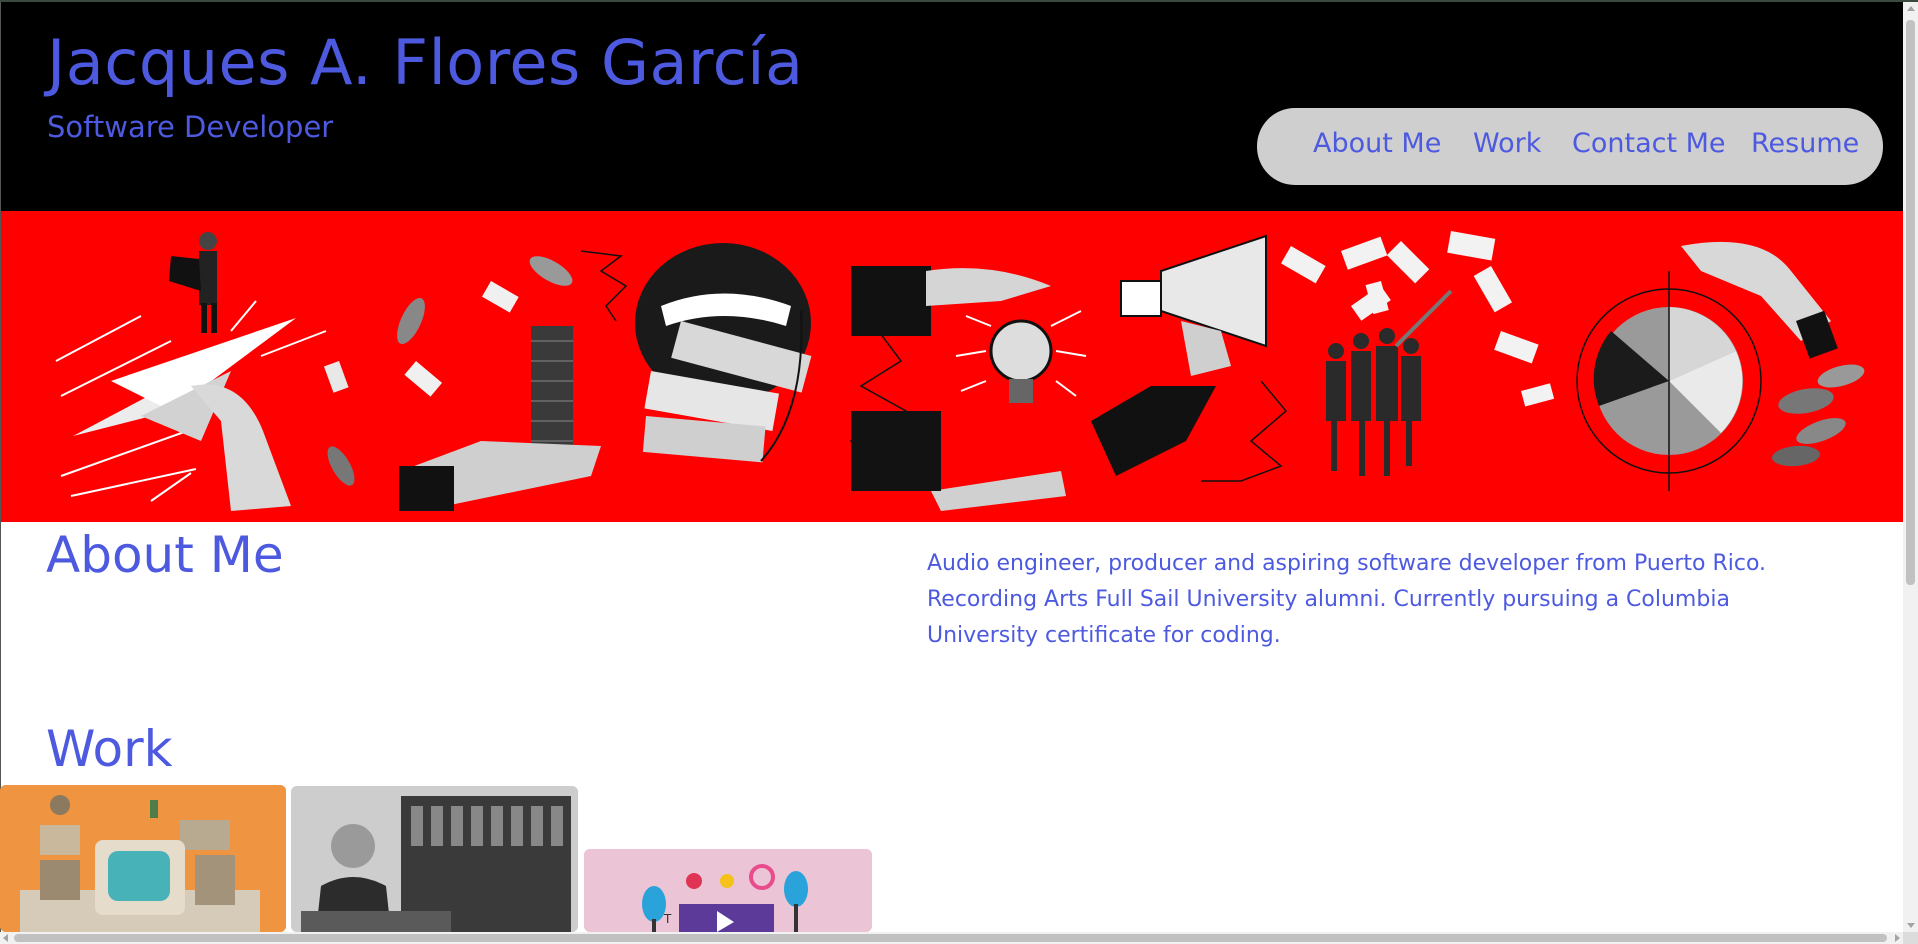 This screenshot has width=1918, height=944. I want to click on mouth-money-graphic, so click(723, 353).